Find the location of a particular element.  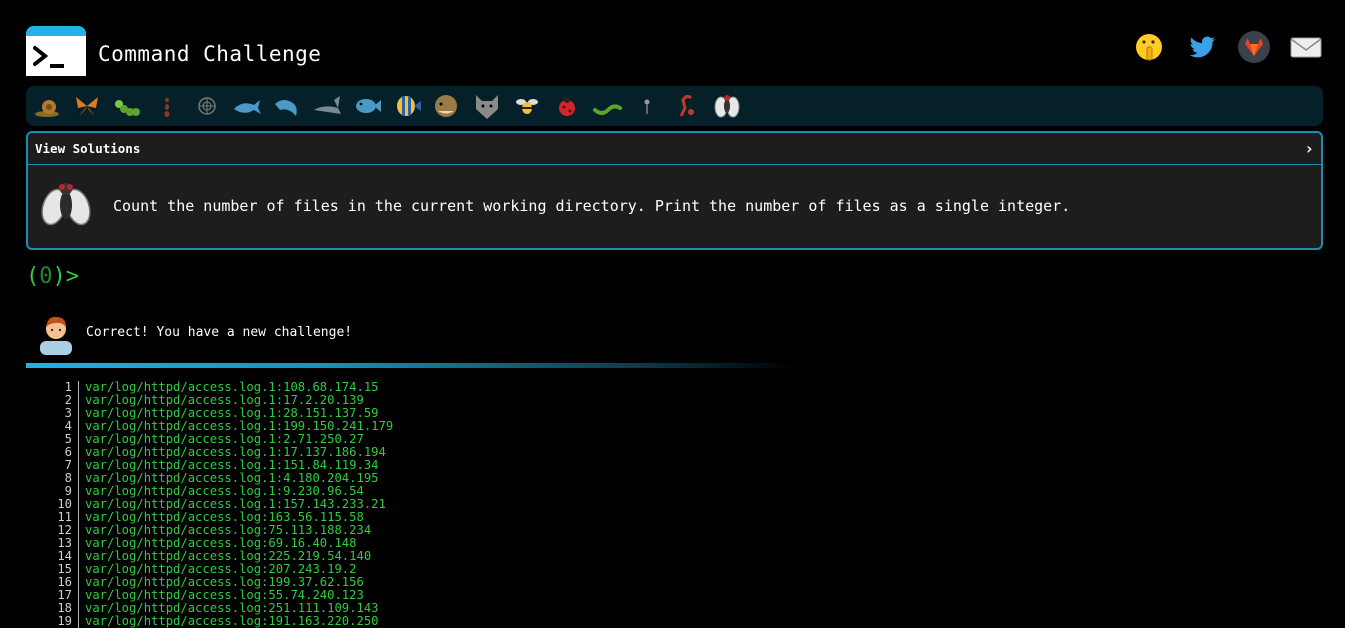

view-solutions-toggle: View Solutions › is located at coordinates (674, 149).